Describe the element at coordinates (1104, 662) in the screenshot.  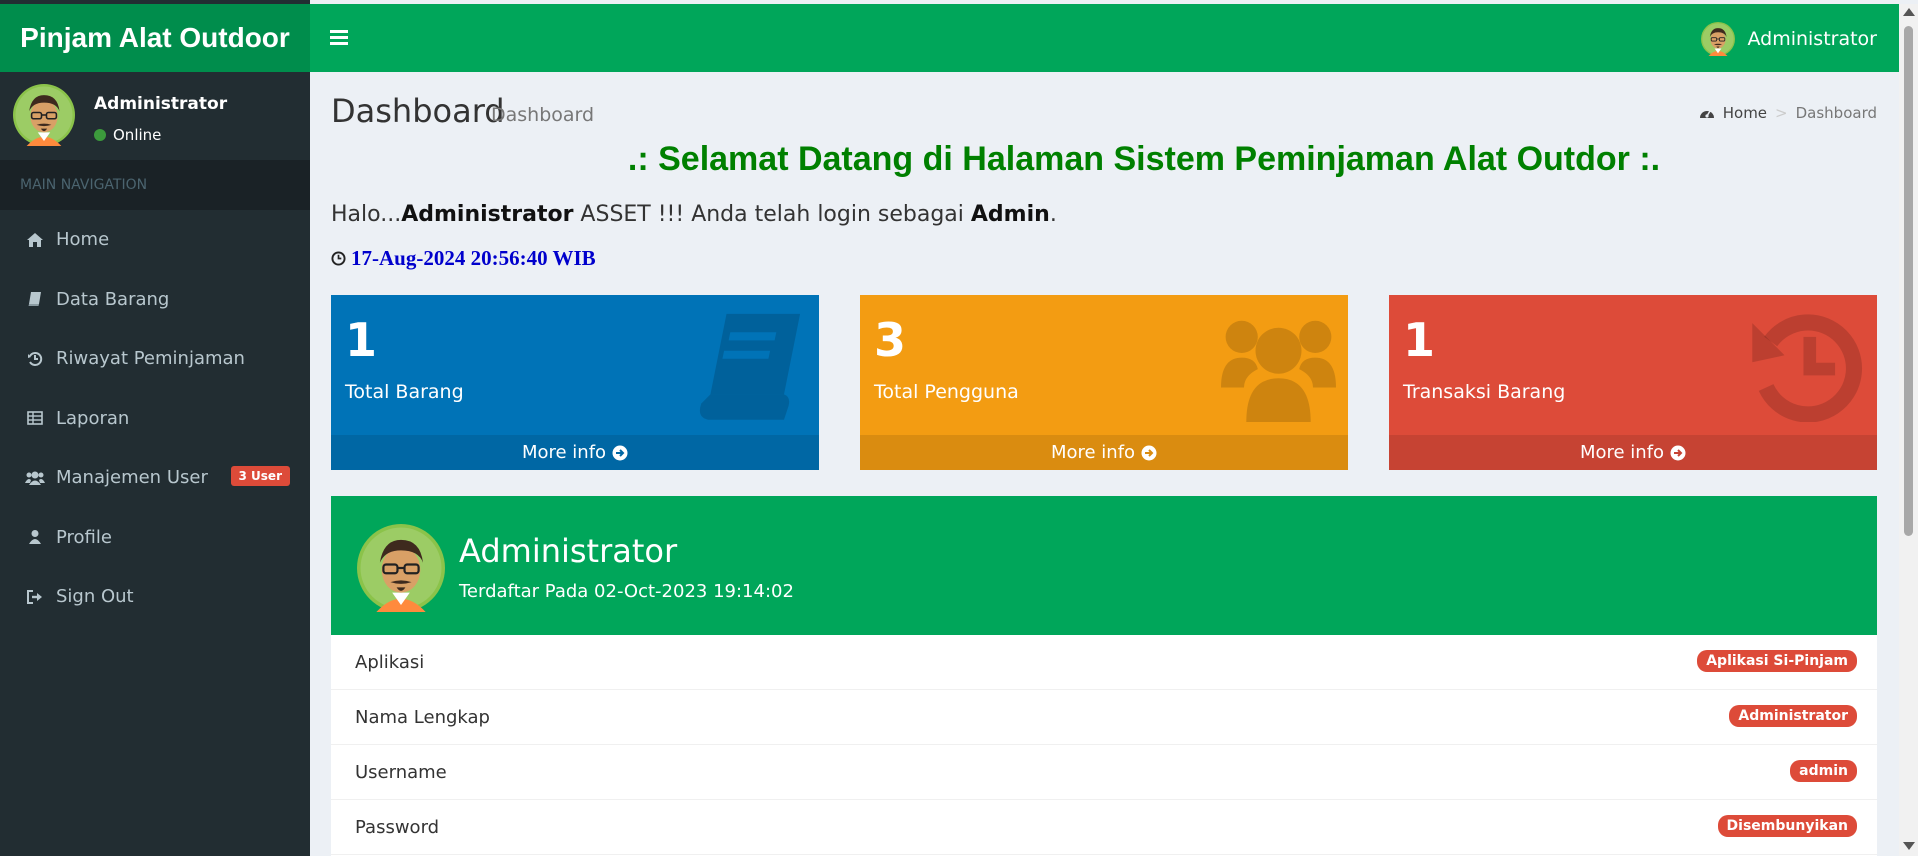
I see `list-item: Aplikasi Aplikasi Si-Pinjam` at that location.